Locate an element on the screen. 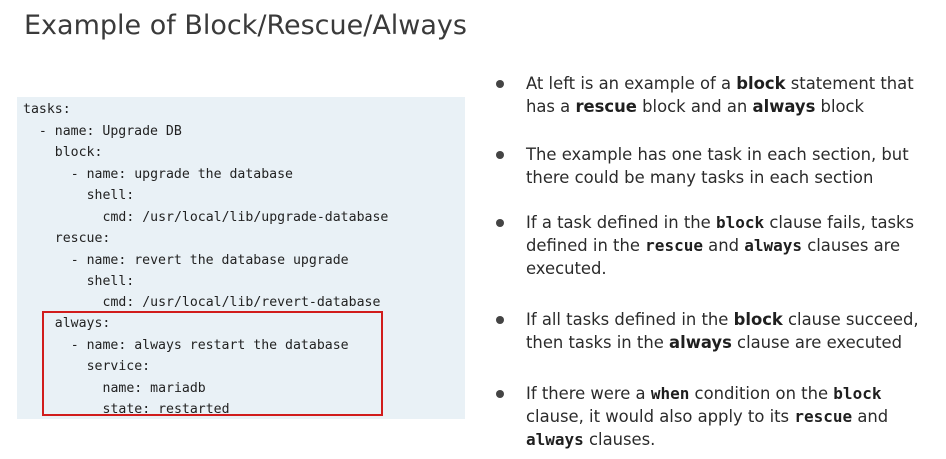 Image resolution: width=946 pixels, height=459 pixels. code-line: tasks: is located at coordinates (47, 109).